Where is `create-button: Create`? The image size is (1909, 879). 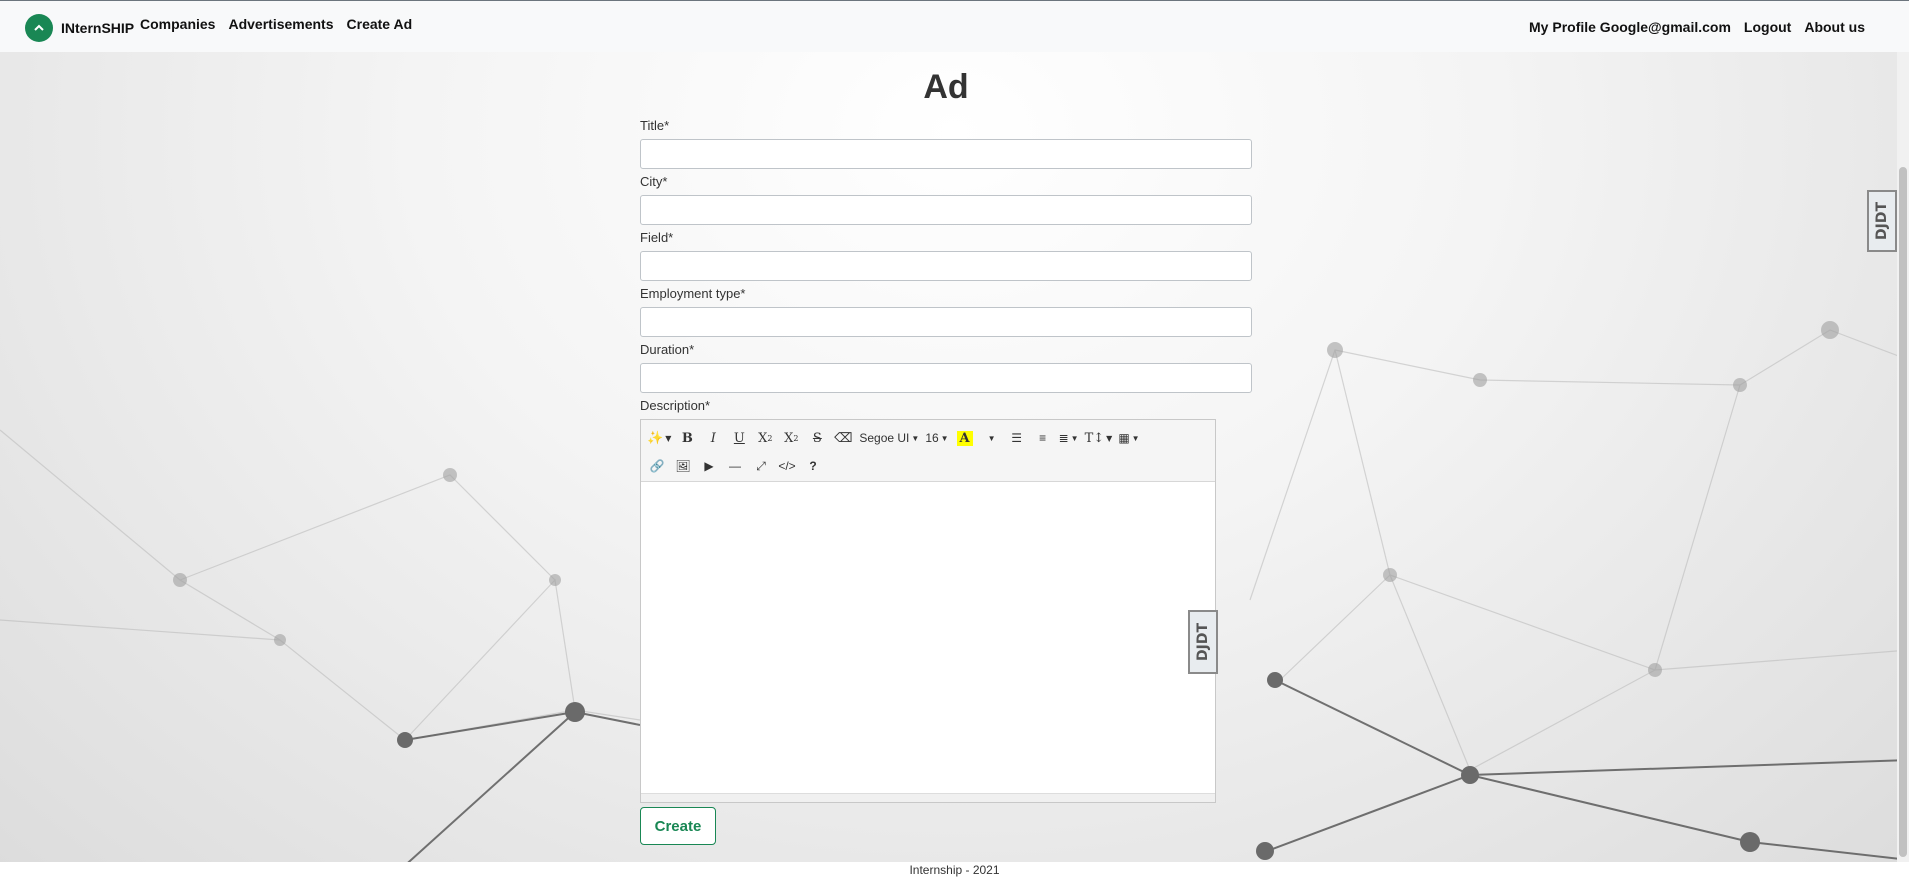
create-button: Create is located at coordinates (678, 826).